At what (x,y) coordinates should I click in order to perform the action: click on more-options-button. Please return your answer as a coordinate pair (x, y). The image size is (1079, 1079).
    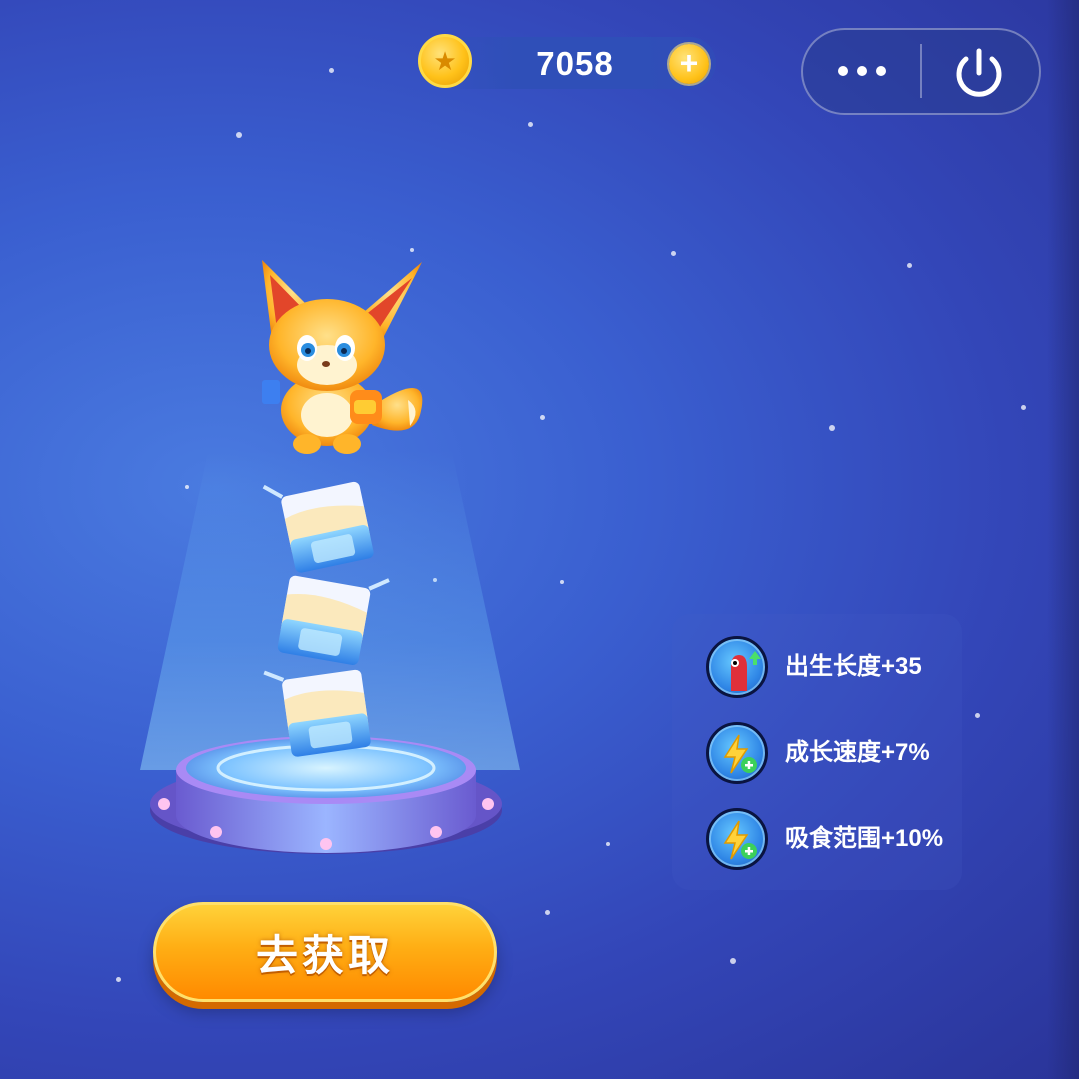
    Looking at the image, I should click on (862, 71).